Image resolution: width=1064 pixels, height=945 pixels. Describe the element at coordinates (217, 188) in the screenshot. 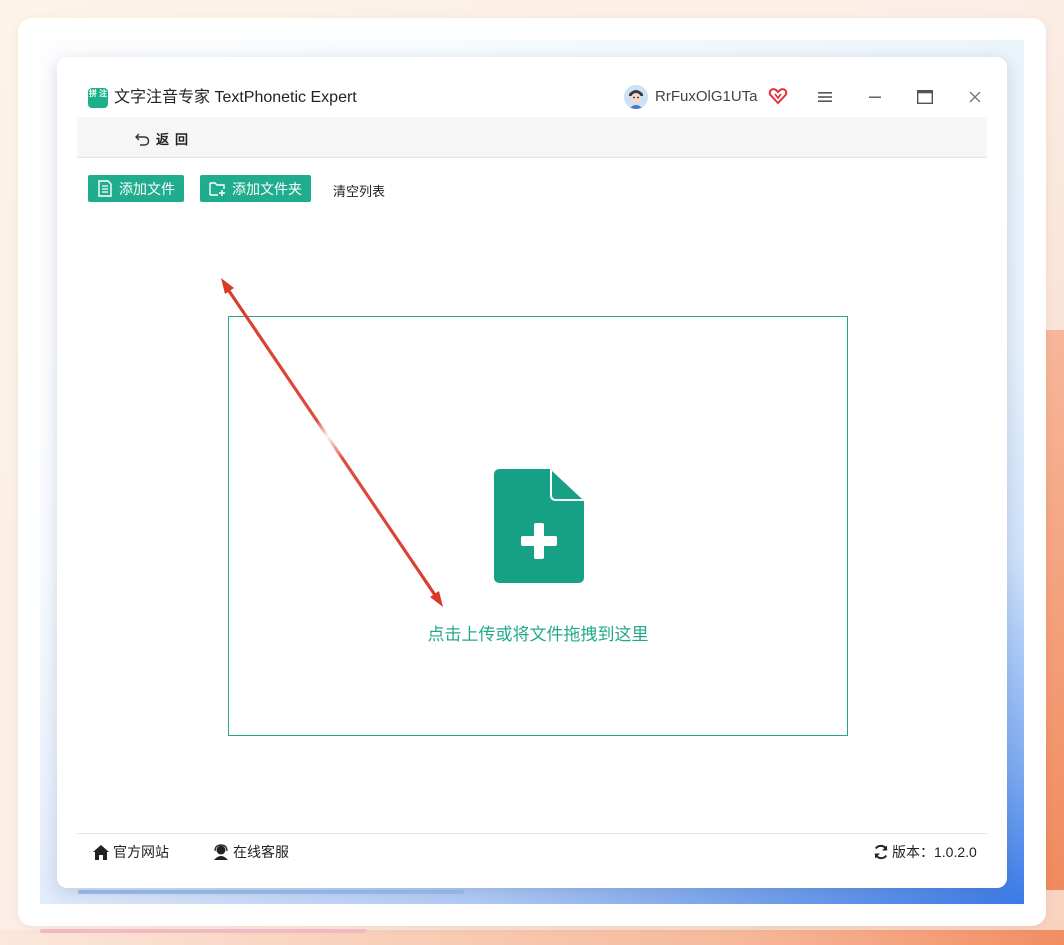

I see `folder-add-icon` at that location.